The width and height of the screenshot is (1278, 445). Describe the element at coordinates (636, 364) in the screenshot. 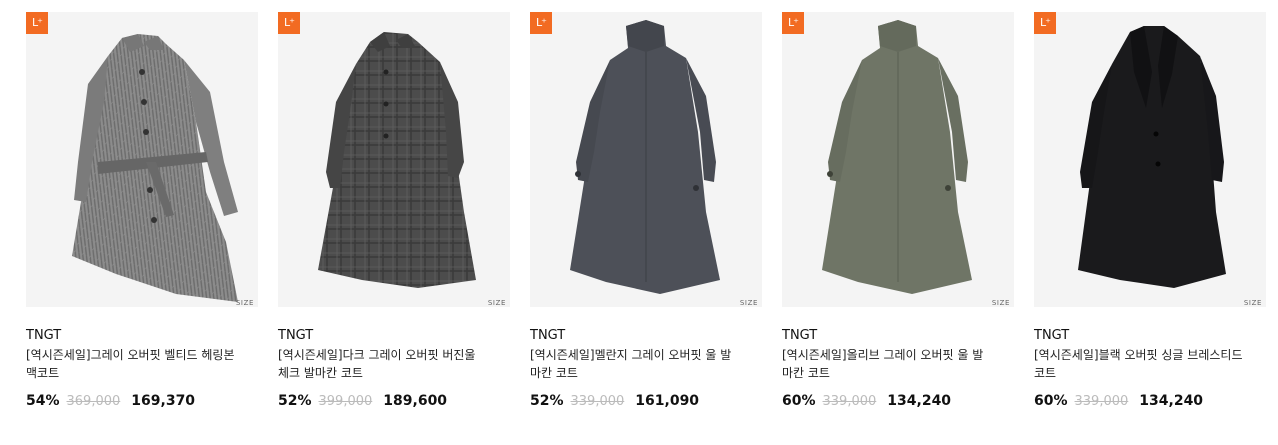

I see `product-name: [역시즌세일]멜란지 그레이 오버핏 울 발마칸 코트` at that location.